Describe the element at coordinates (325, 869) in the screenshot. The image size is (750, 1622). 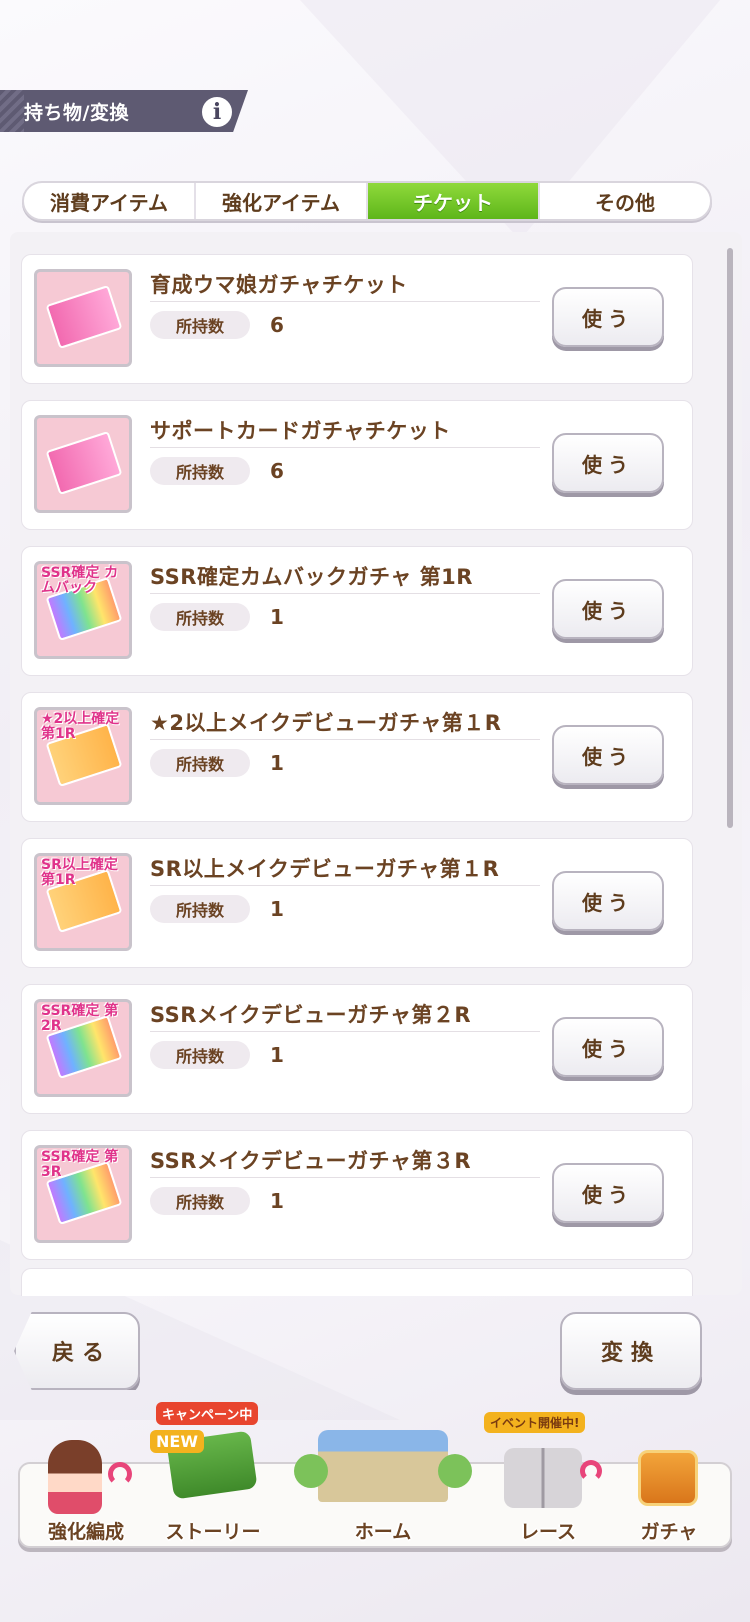
I see `item-name: SR以上メイクデビューガチャ第１R` at that location.